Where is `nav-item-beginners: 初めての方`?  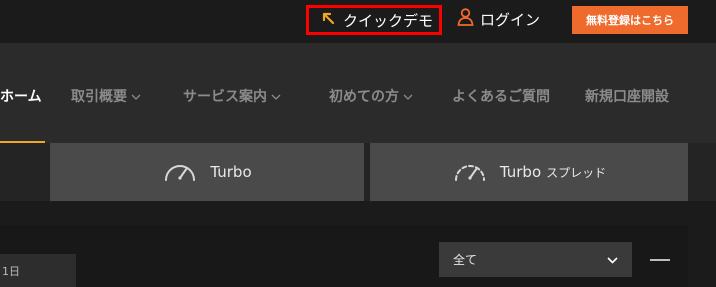 nav-item-beginners: 初めての方 is located at coordinates (371, 96).